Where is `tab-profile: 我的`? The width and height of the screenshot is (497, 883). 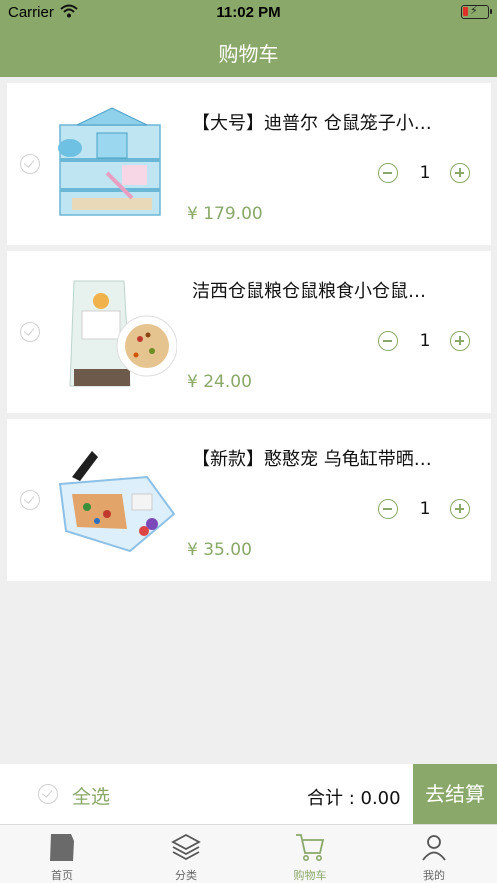 tab-profile: 我的 is located at coordinates (434, 854).